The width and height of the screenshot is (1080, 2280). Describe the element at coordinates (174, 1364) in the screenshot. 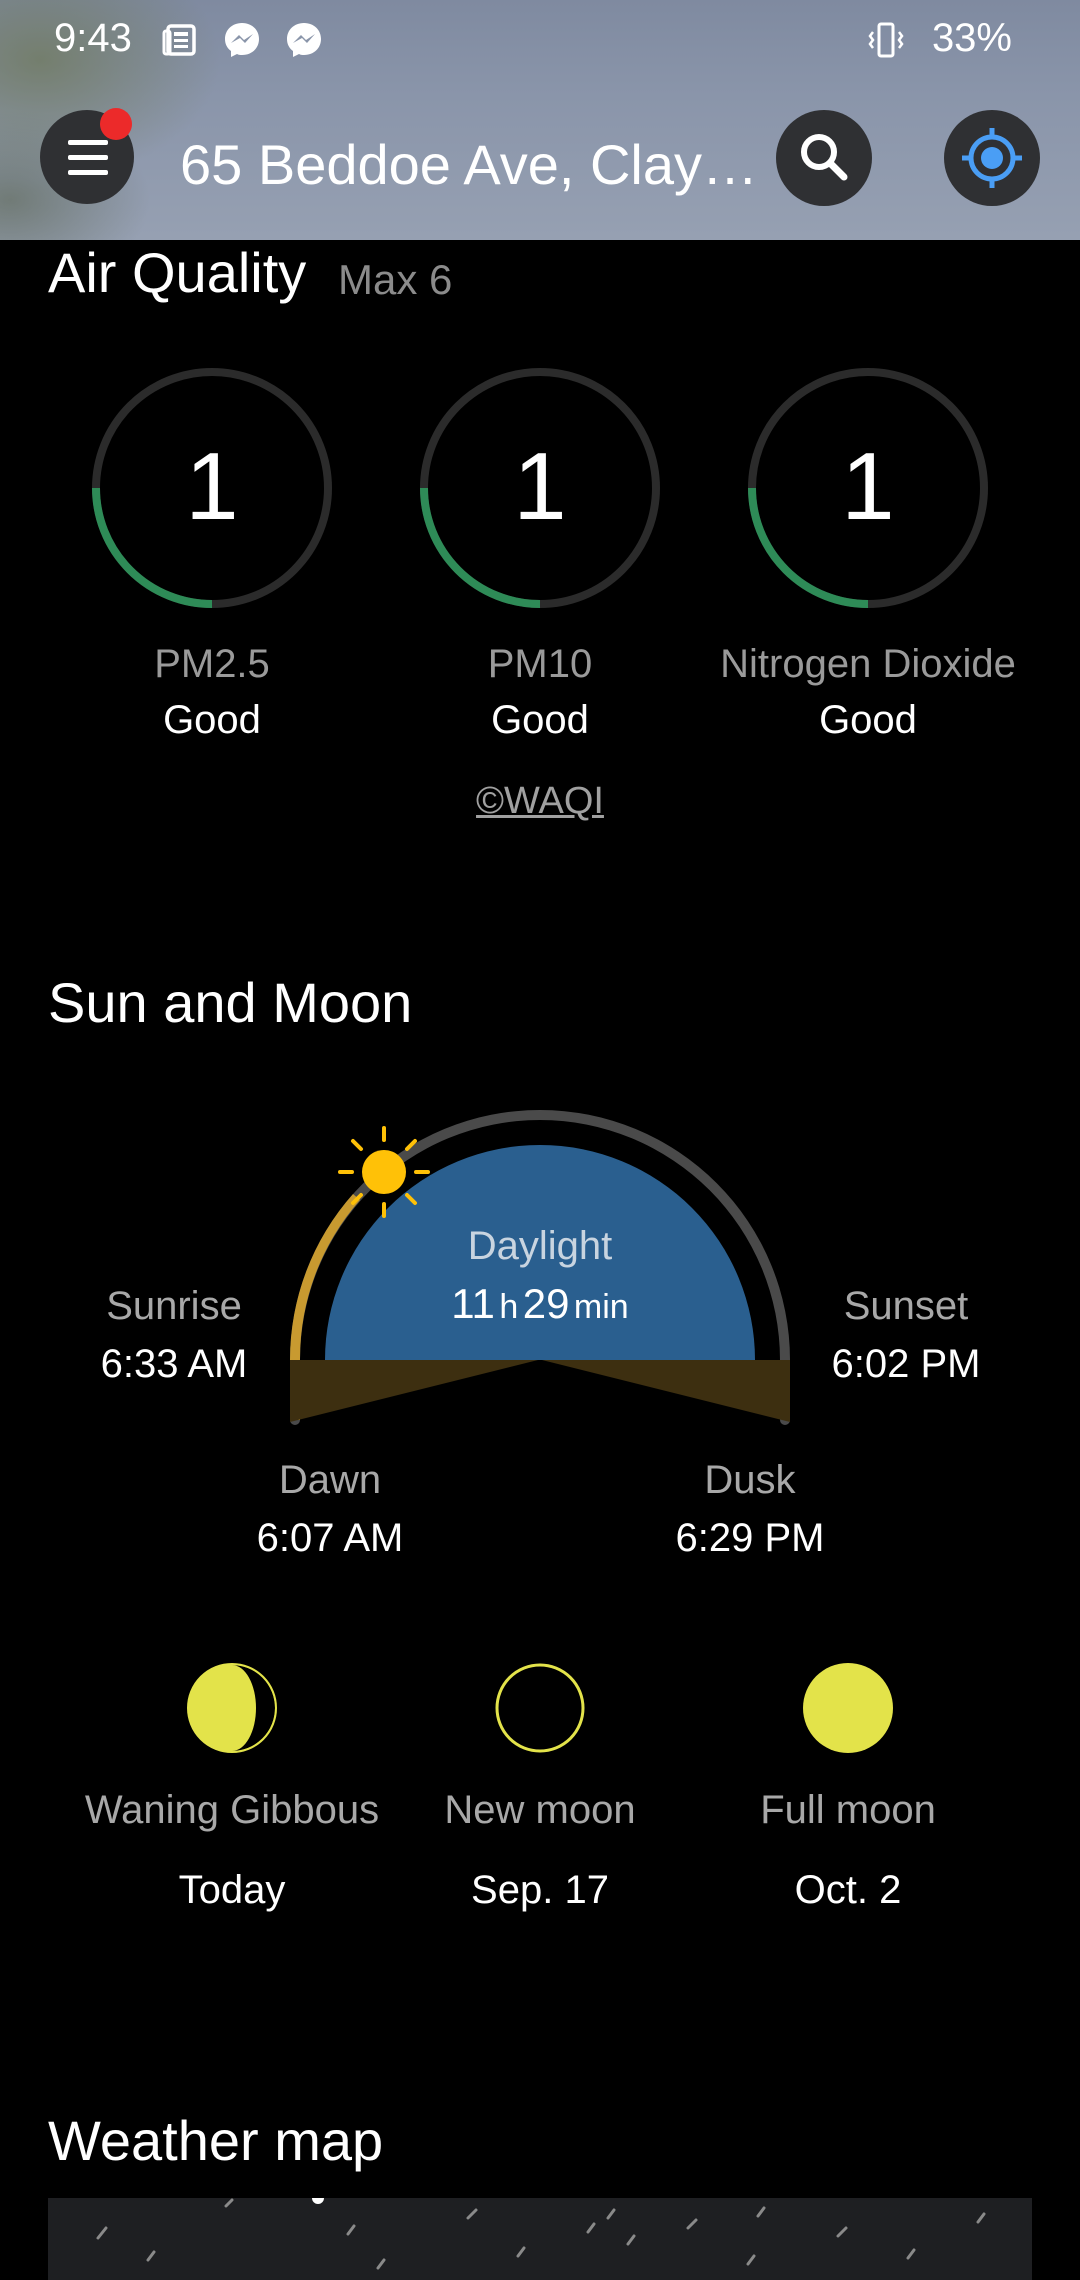

I see `sunrise-time: 6:33 AM` at that location.